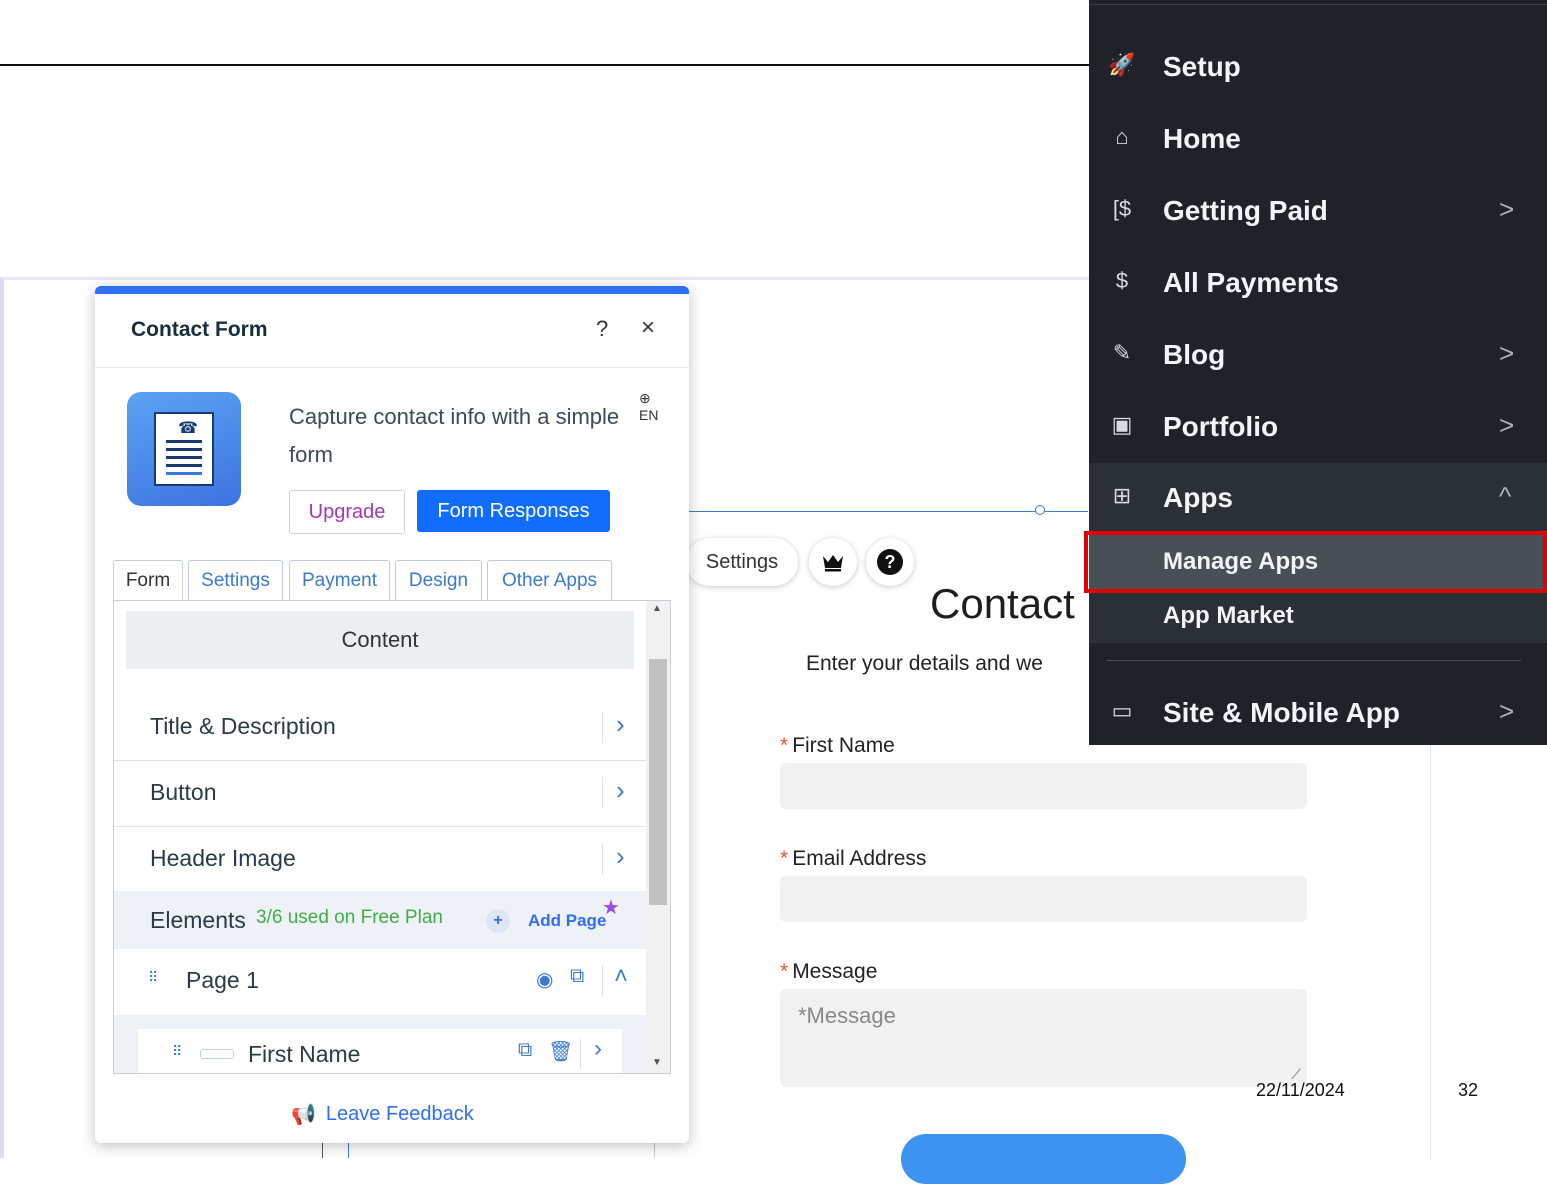 The width and height of the screenshot is (1547, 1184). Describe the element at coordinates (657, 608) in the screenshot. I see `scroll-up-arrow-icon: ▲` at that location.